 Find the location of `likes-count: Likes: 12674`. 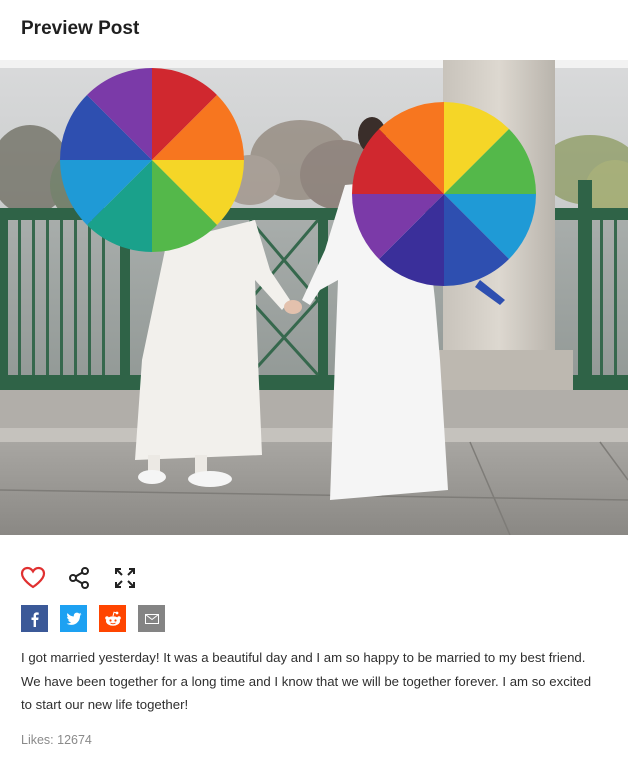

likes-count: Likes: 12674 is located at coordinates (56, 740).